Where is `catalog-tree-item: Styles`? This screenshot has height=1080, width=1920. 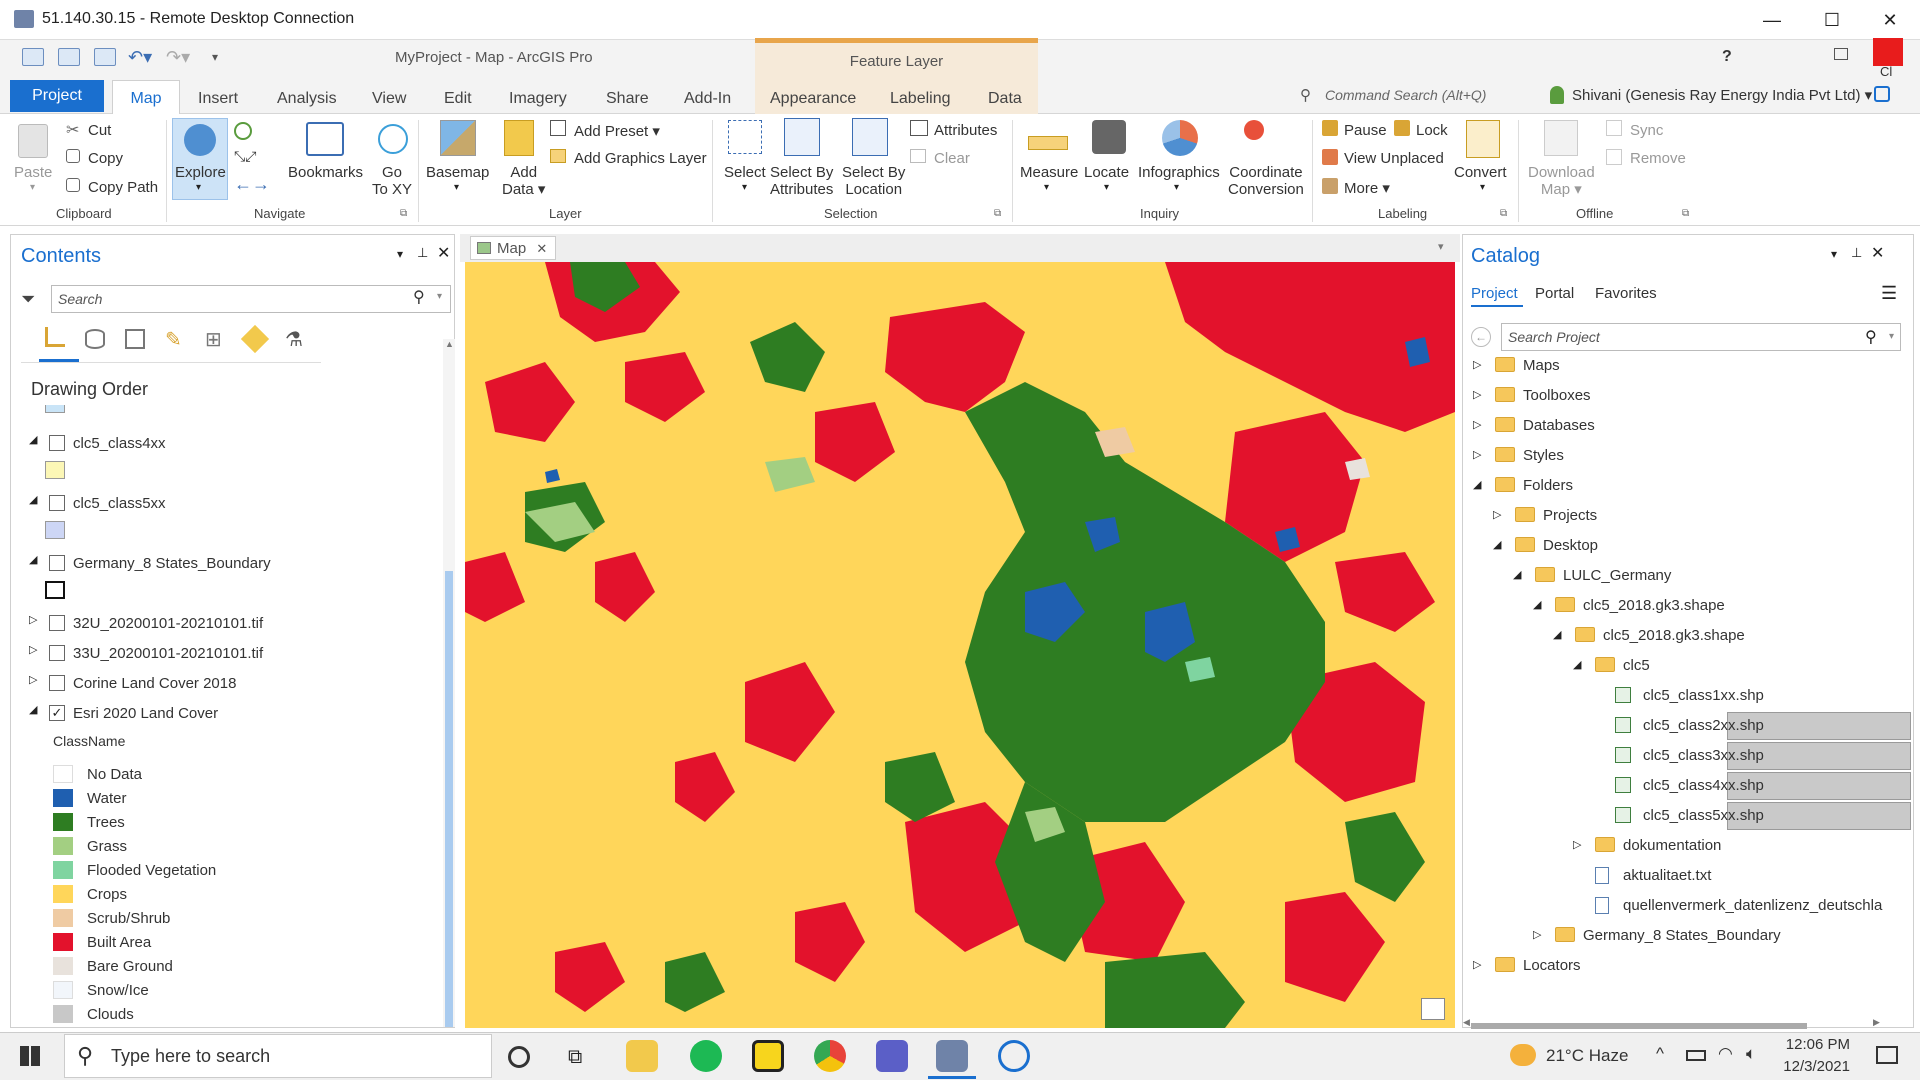
catalog-tree-item: Styles is located at coordinates (1543, 455).